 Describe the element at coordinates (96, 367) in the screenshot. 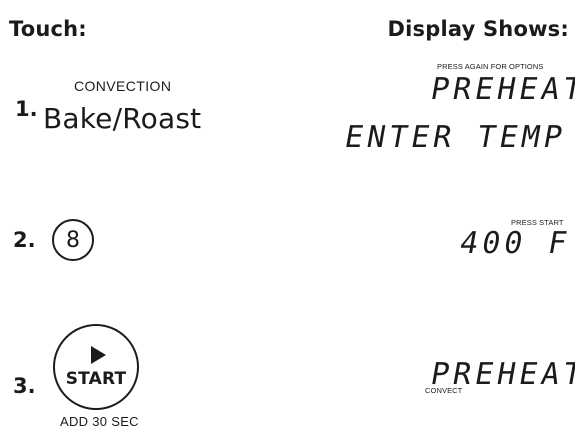

I see `start-button: START` at that location.